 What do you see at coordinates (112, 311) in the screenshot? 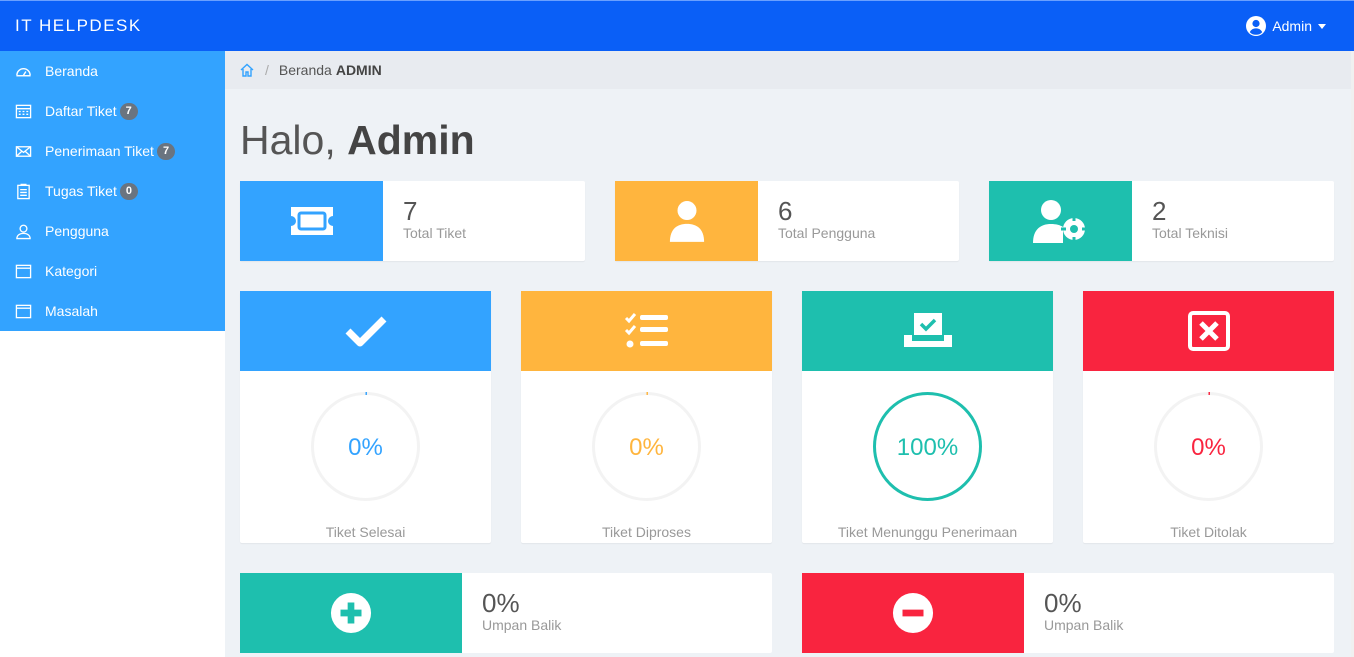
I see `sidebar-item-masalah: Masalah` at bounding box center [112, 311].